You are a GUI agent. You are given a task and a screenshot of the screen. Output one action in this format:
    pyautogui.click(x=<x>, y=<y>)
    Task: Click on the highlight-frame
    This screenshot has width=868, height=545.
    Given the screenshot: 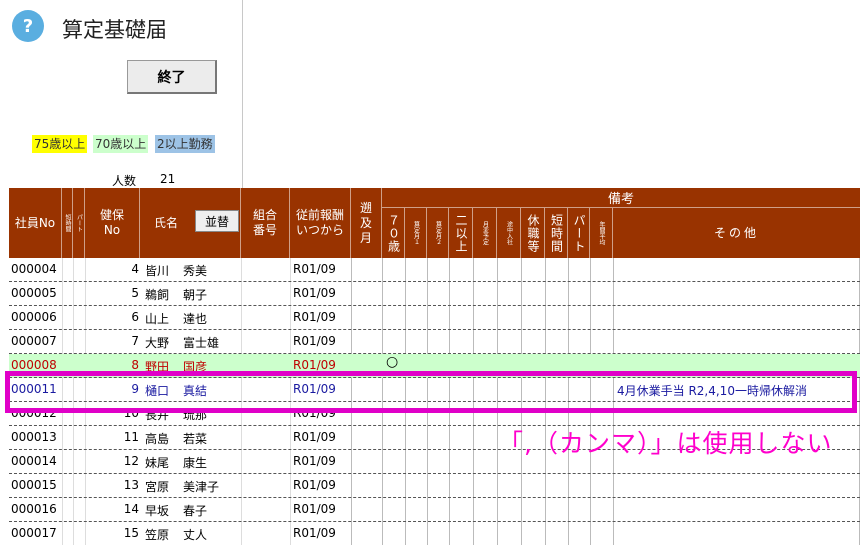 What is the action you would take?
    pyautogui.click(x=431, y=392)
    